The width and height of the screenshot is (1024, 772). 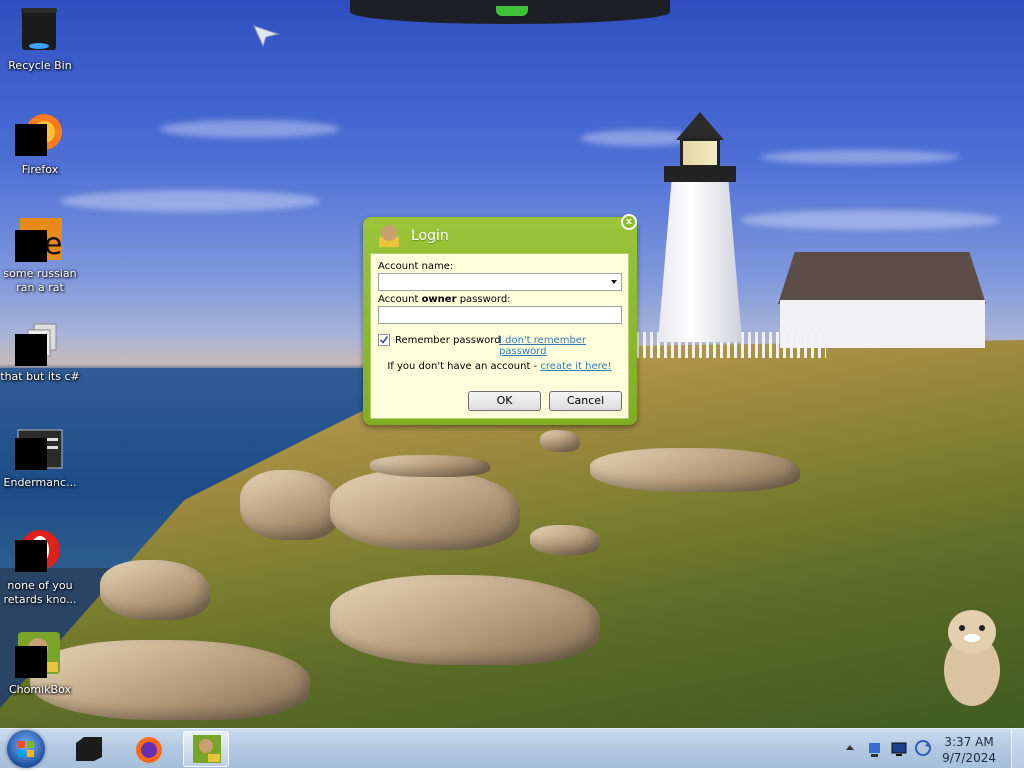 What do you see at coordinates (585, 401) in the screenshot?
I see `cancel-button: Cancel` at bounding box center [585, 401].